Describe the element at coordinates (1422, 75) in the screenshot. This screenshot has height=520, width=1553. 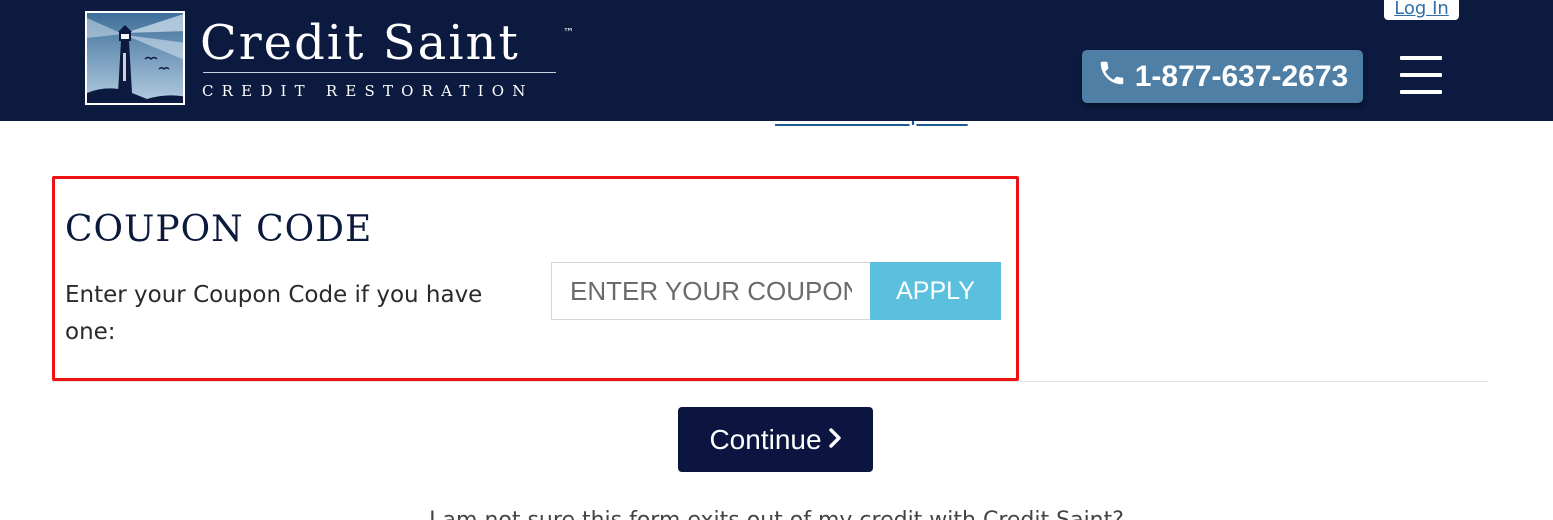
I see `hamburger-menu-icon` at that location.